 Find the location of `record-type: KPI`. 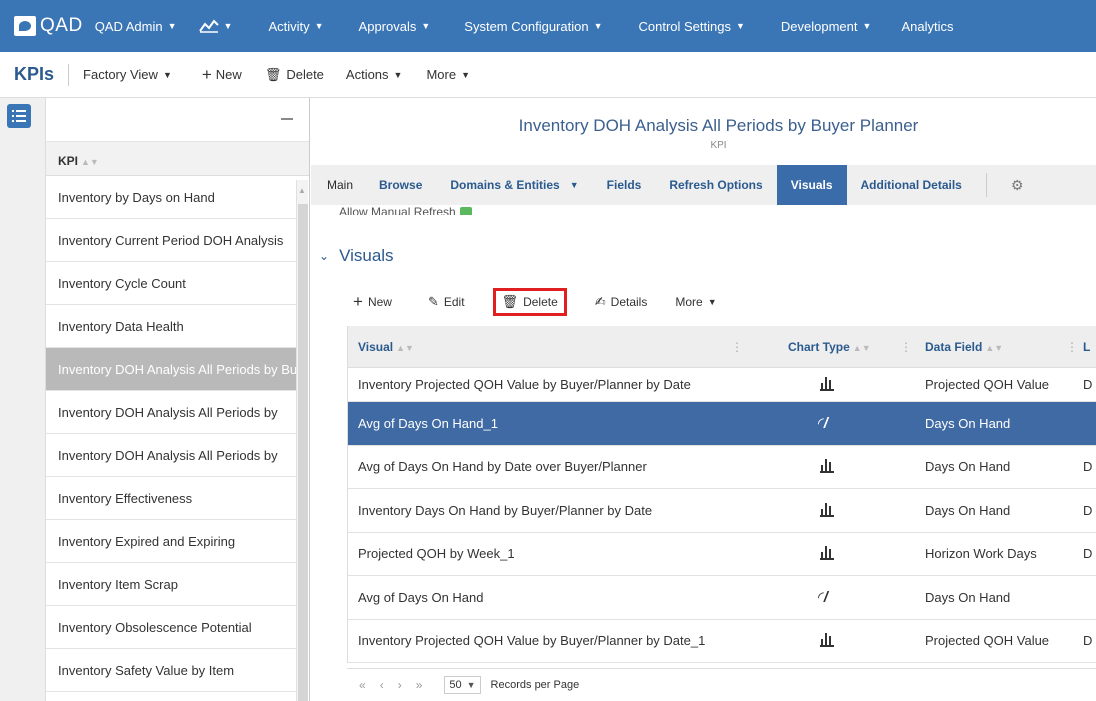

record-type: KPI is located at coordinates (718, 145).